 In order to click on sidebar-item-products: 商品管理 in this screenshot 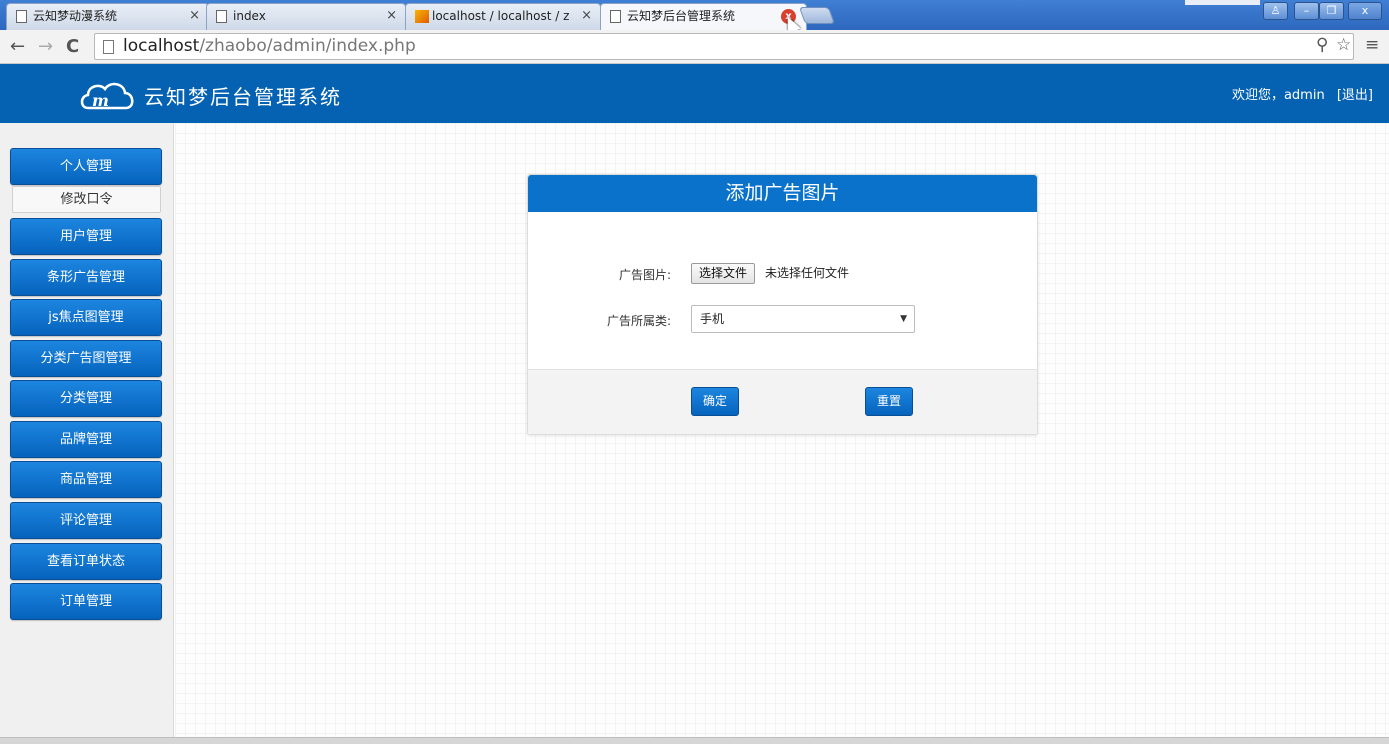, I will do `click(86, 479)`.